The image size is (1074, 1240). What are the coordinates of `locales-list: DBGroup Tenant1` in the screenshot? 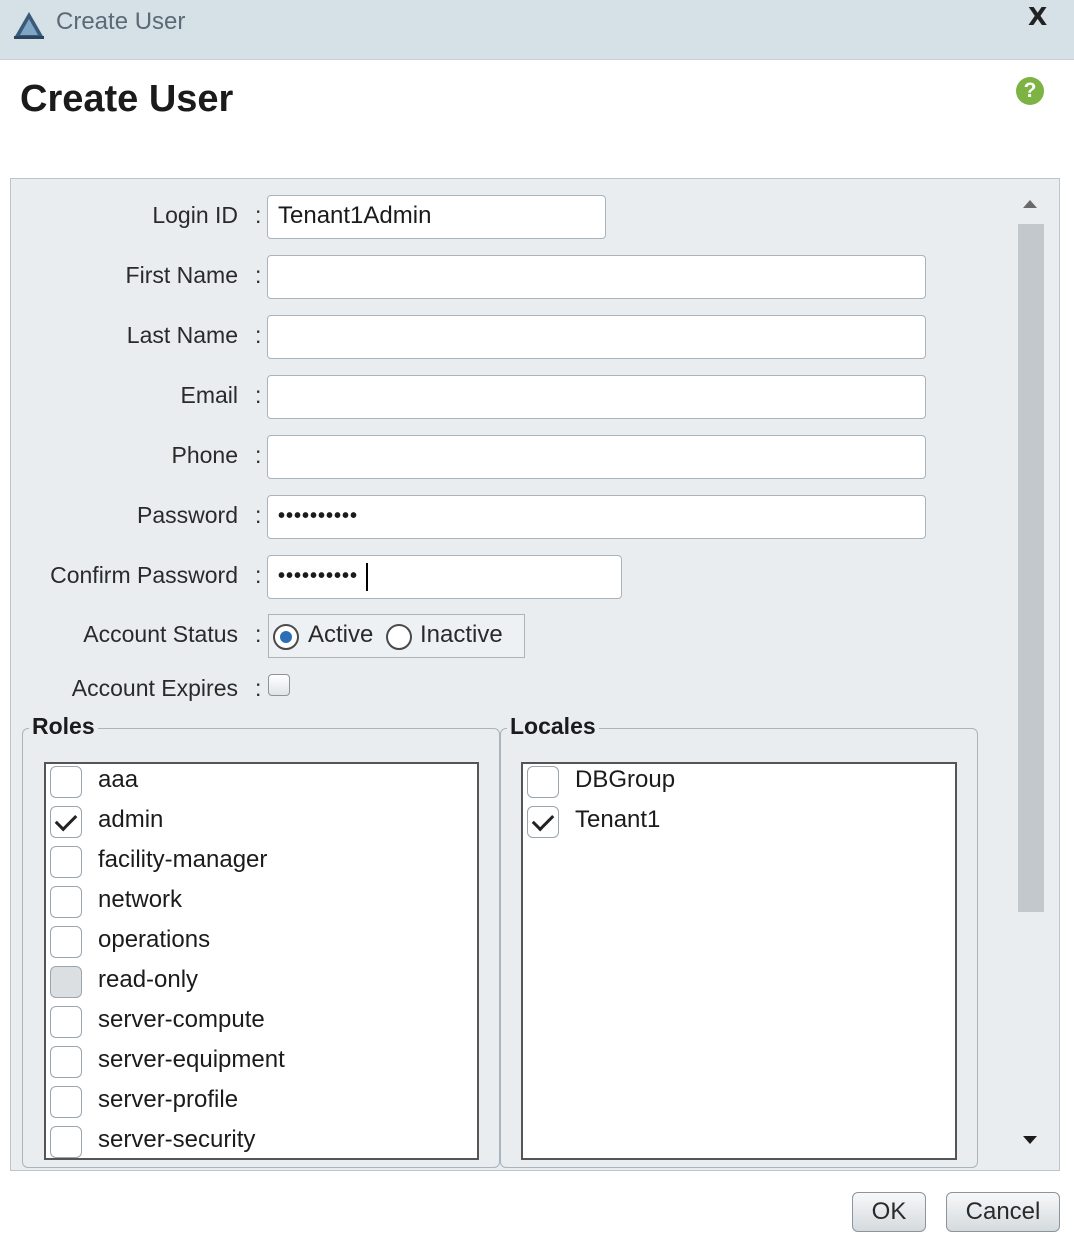 It's located at (739, 961).